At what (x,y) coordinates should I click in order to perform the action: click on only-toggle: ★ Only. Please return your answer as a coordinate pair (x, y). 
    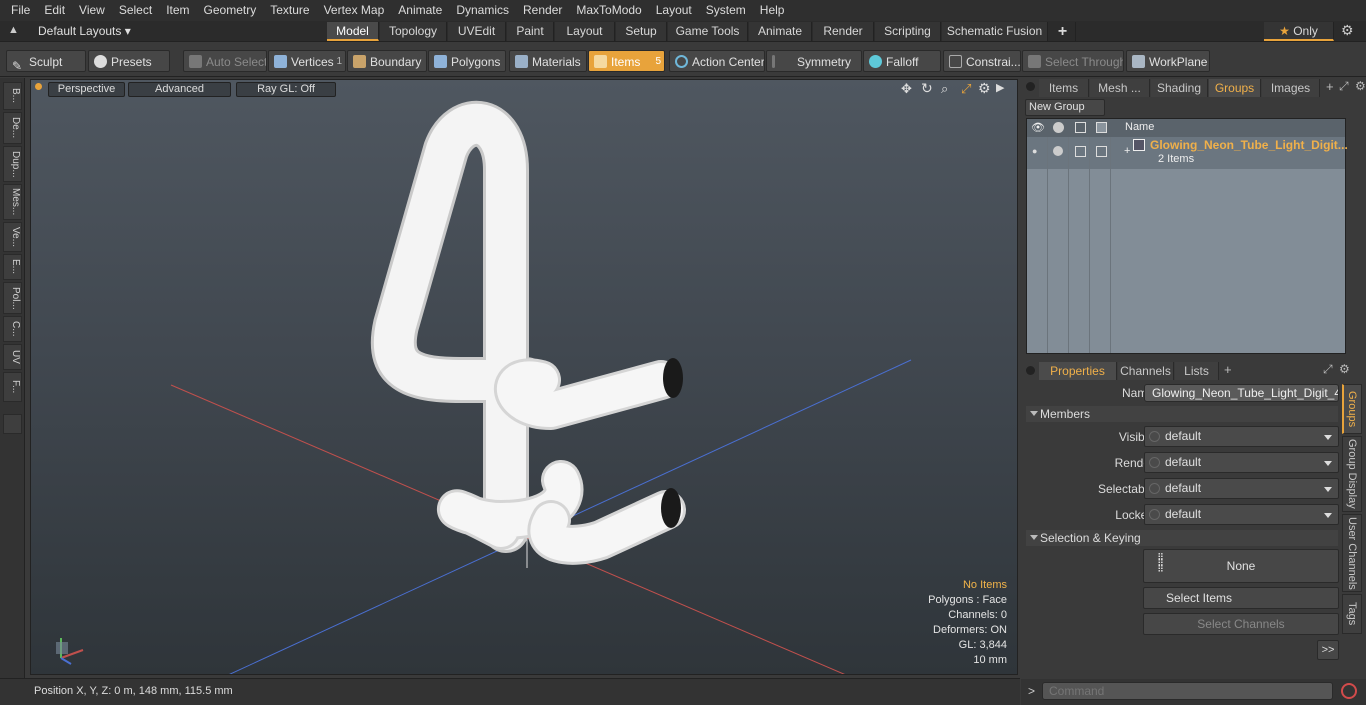
    Looking at the image, I should click on (1299, 31).